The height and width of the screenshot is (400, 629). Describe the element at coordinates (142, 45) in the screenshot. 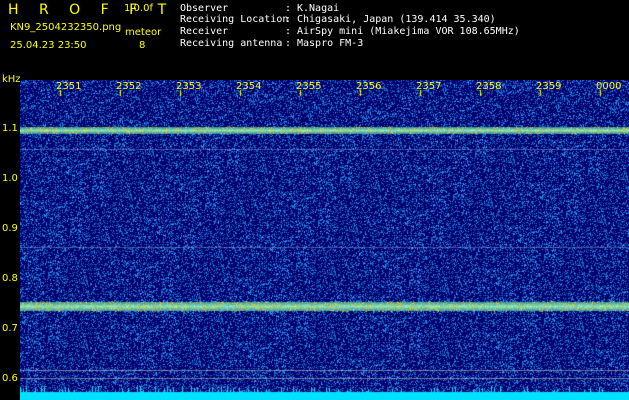

I see `meteor-count: 8` at that location.